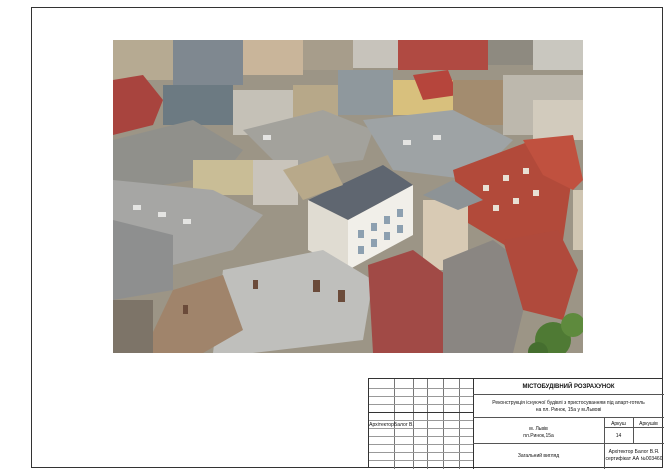 The height and width of the screenshot is (475, 672). What do you see at coordinates (538, 456) in the screenshot?
I see `drawing-name: Загальний вигляд` at bounding box center [538, 456].